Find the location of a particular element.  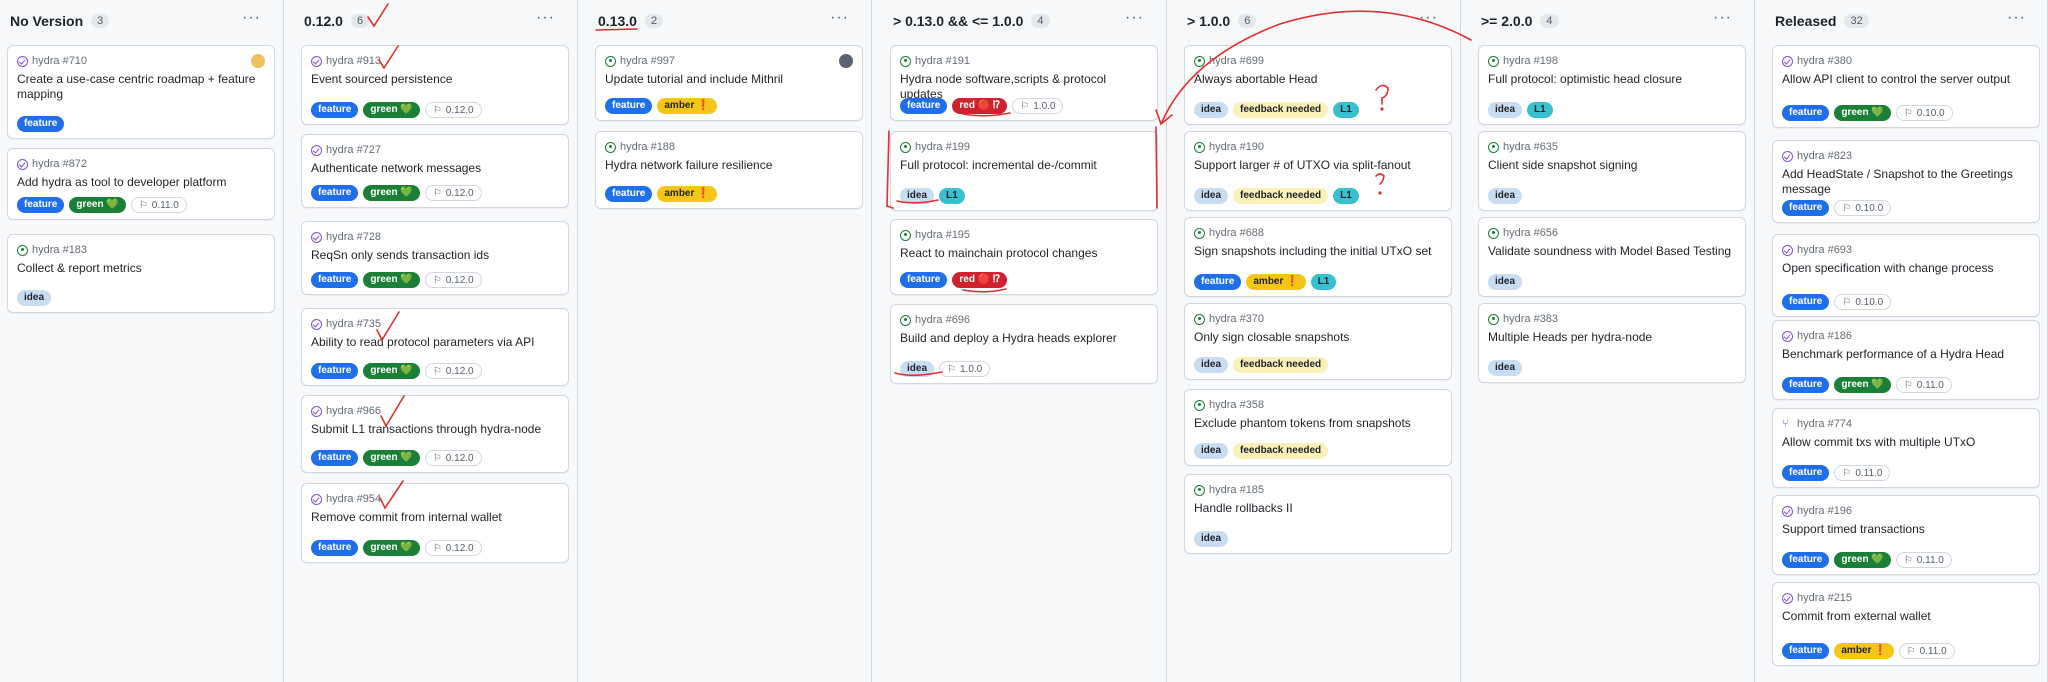

issue-reference: hydra #188 is located at coordinates (640, 147).